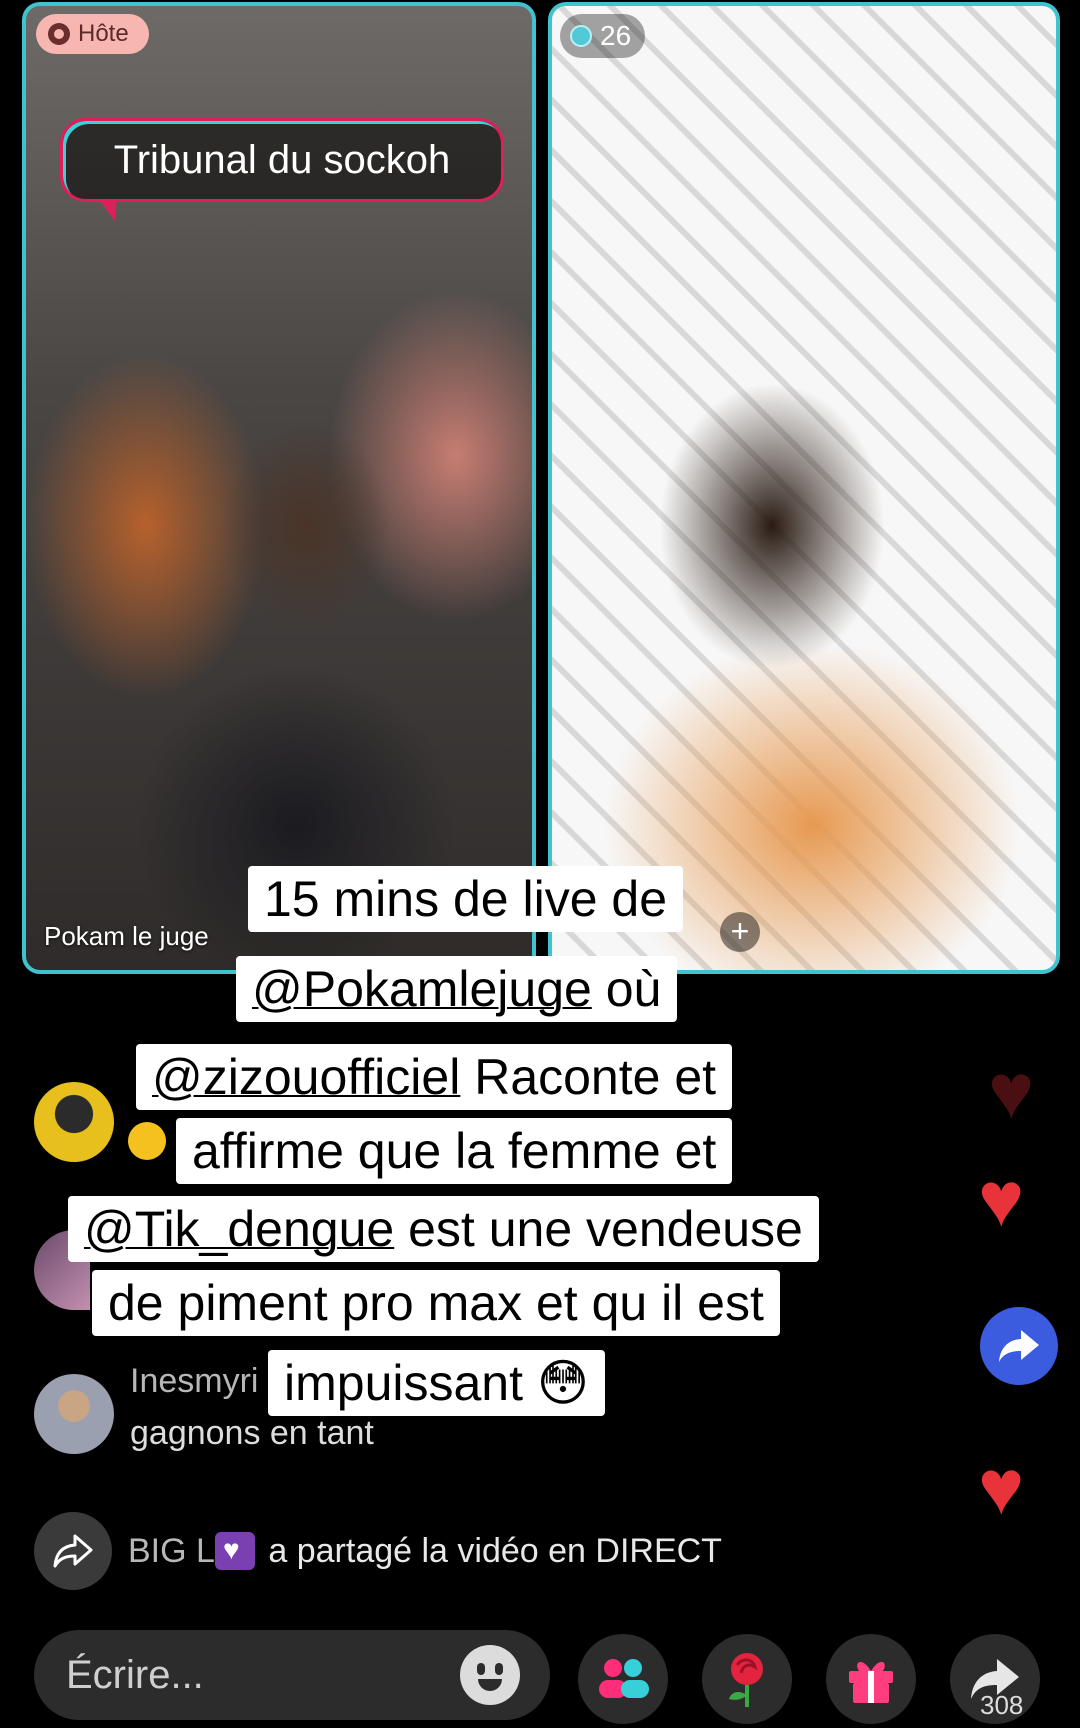  I want to click on share-arrow-icon, so click(73, 1551).